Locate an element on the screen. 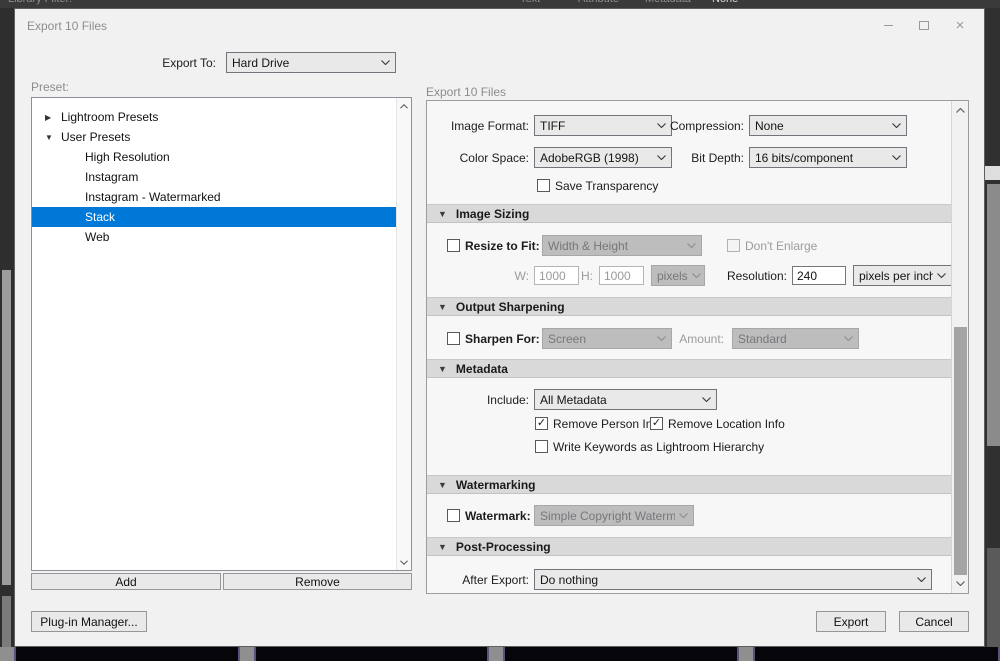  settings-scrollbar is located at coordinates (959, 347).